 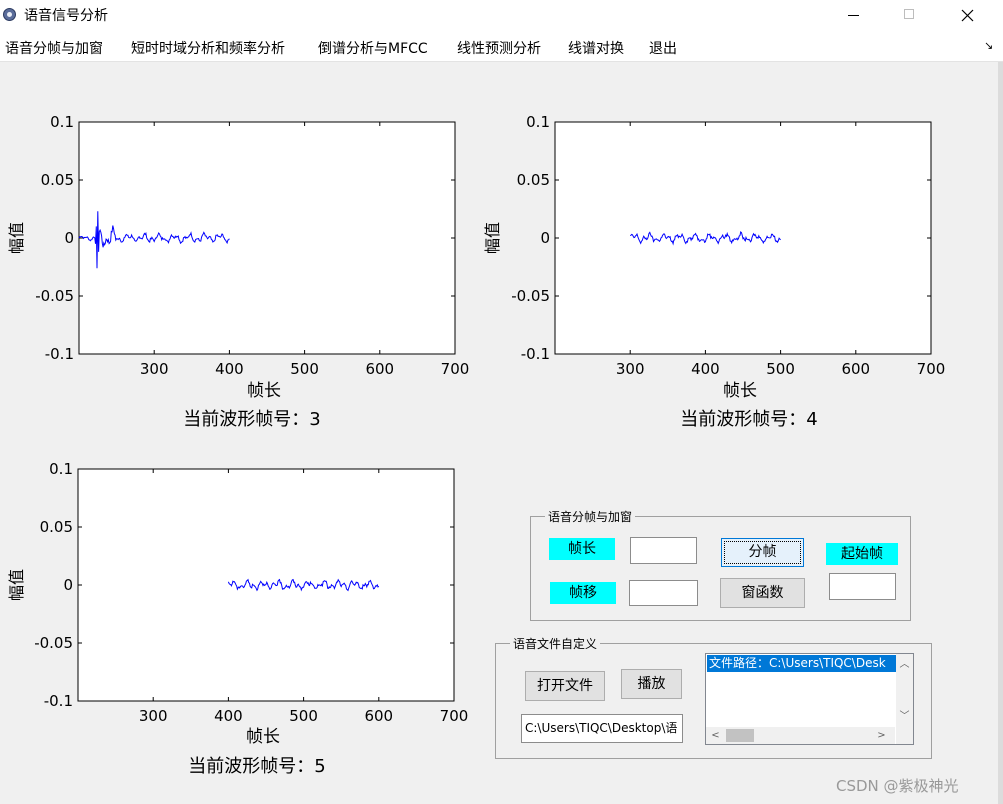 I want to click on listbox-horizontal-scrollbar: < >, so click(x=800, y=735).